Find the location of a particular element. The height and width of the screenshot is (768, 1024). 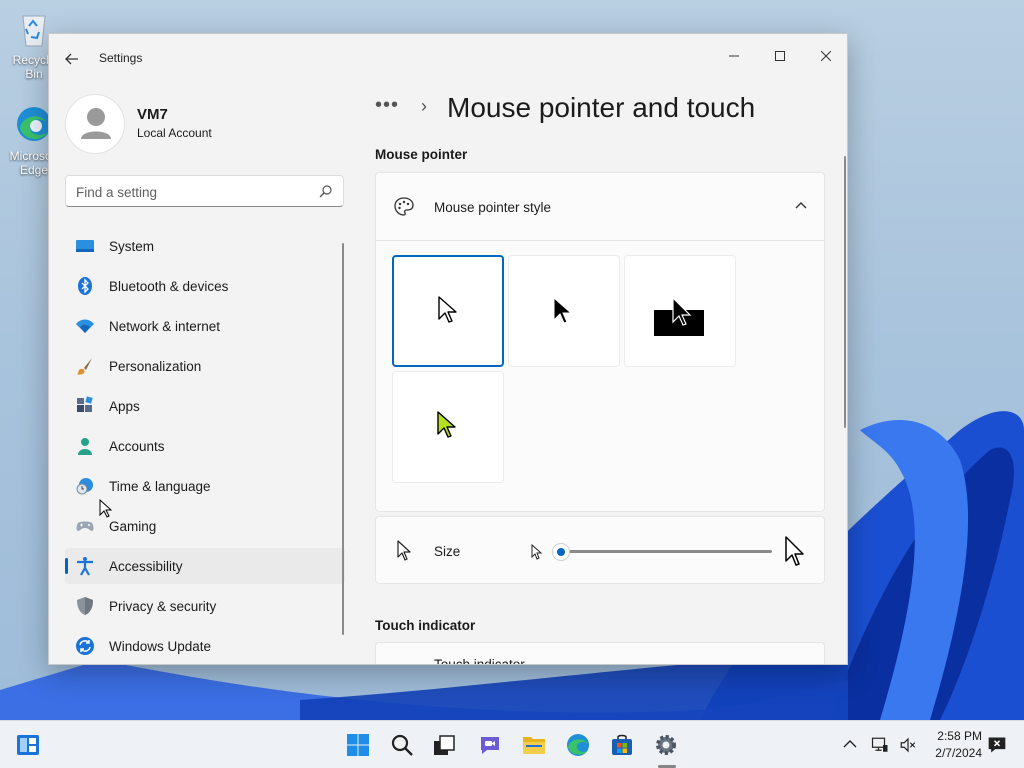

widgets-icon is located at coordinates (28, 745).